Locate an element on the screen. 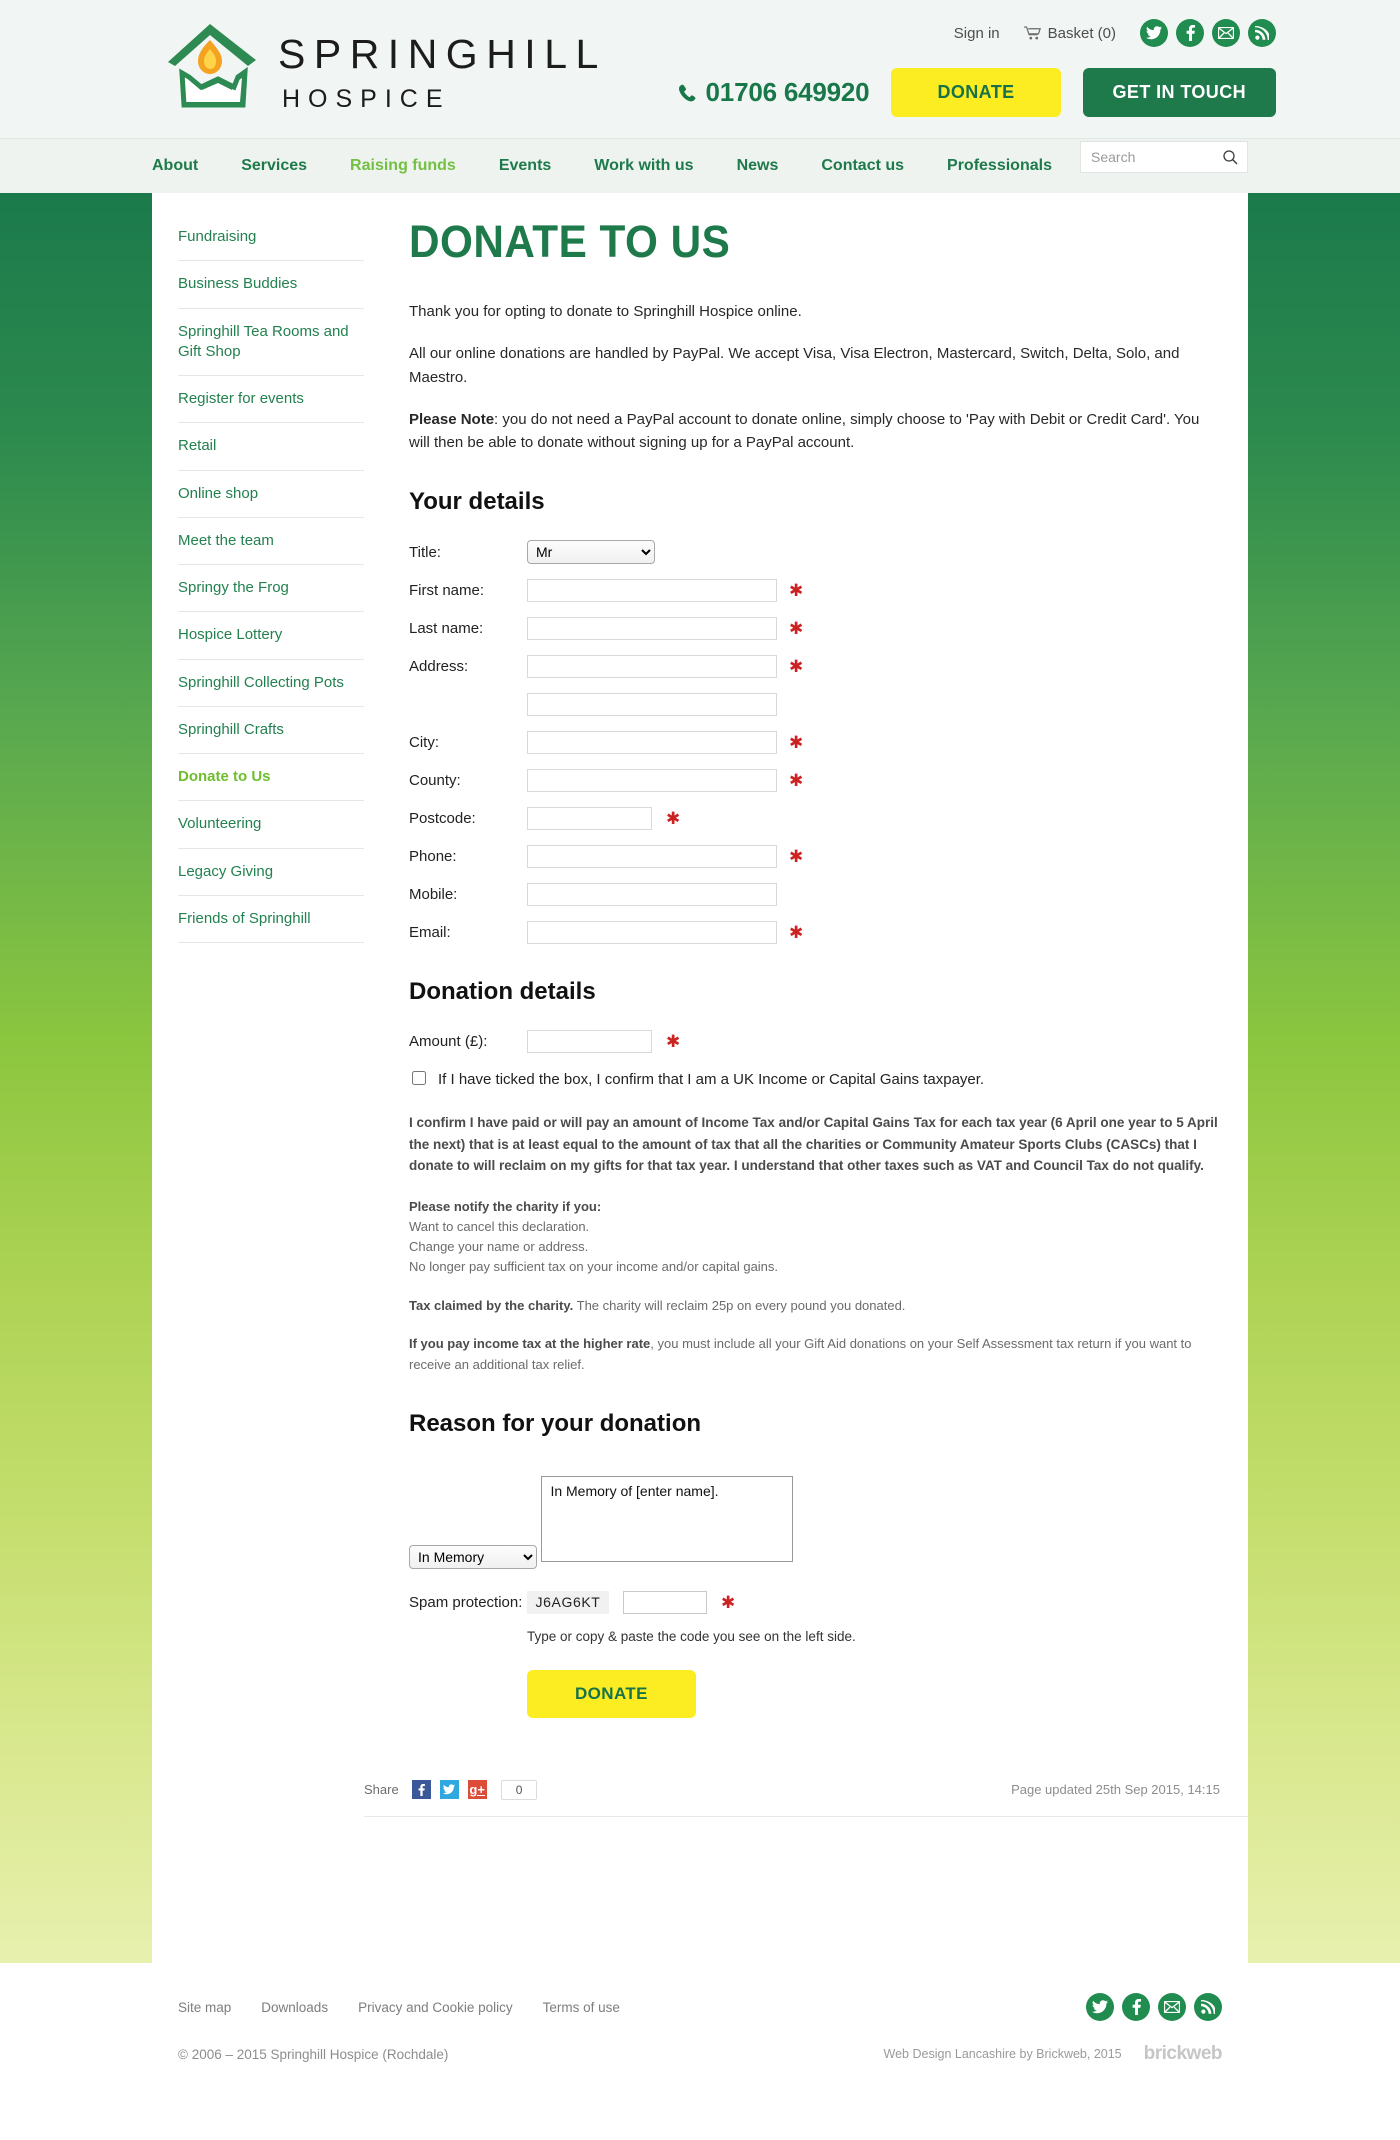 The width and height of the screenshot is (1400, 2140). city-input is located at coordinates (652, 743).